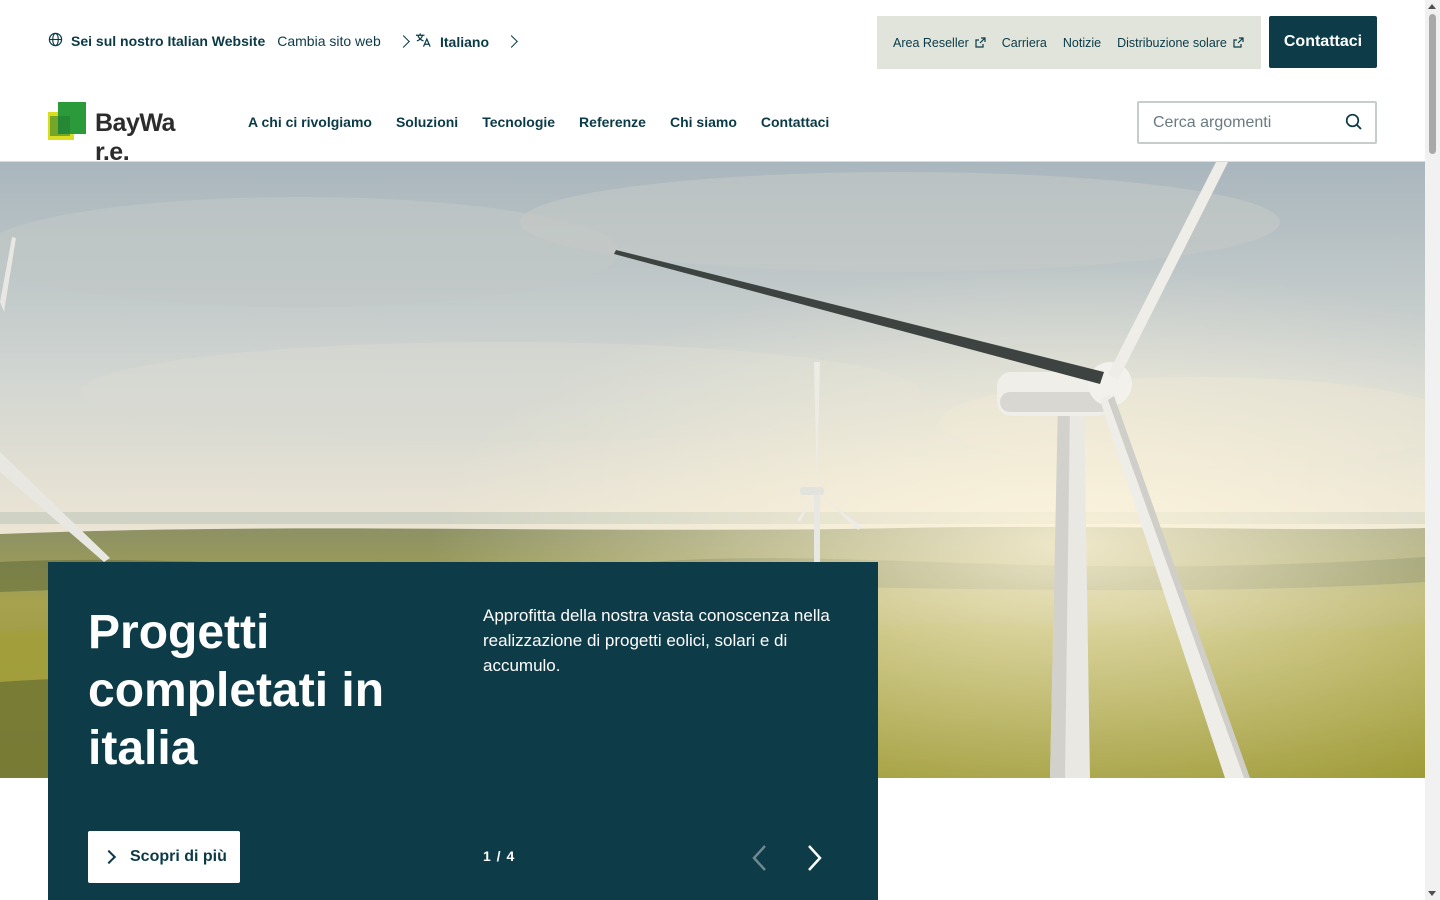  I want to click on scroll-thumb, so click(1432, 84).